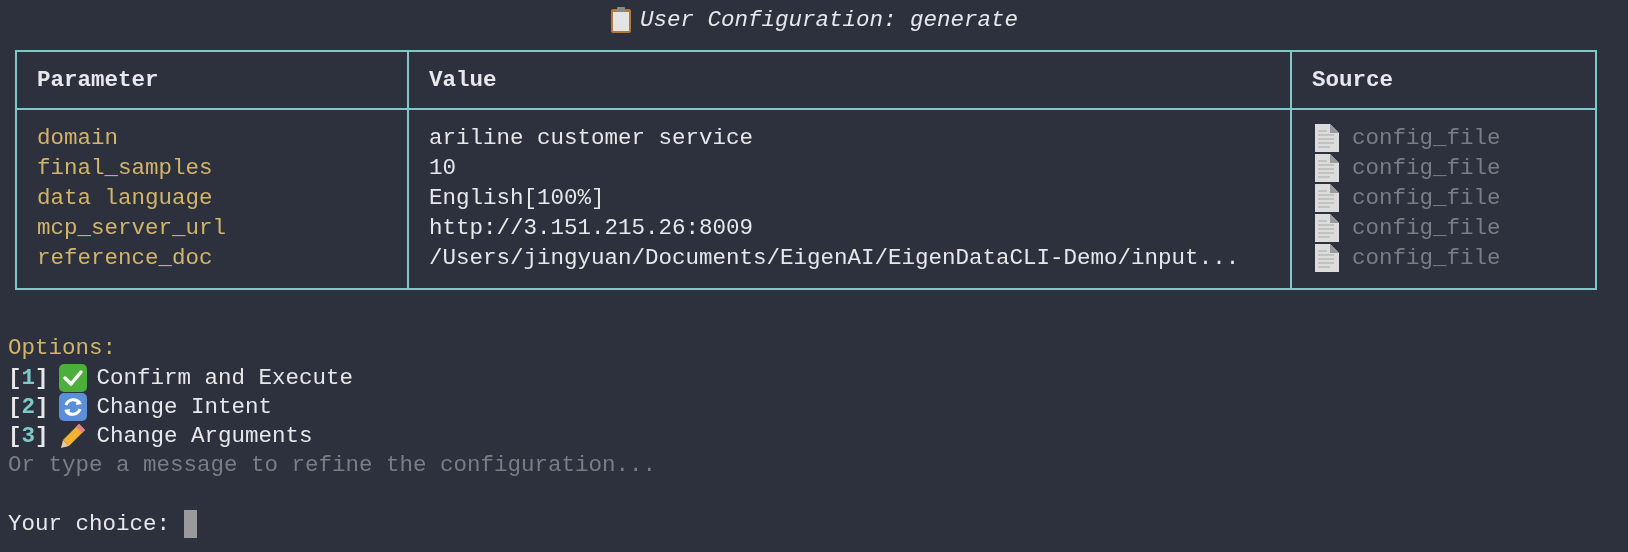 The width and height of the screenshot is (1628, 552). I want to click on options-heading: Options:, so click(62, 348).